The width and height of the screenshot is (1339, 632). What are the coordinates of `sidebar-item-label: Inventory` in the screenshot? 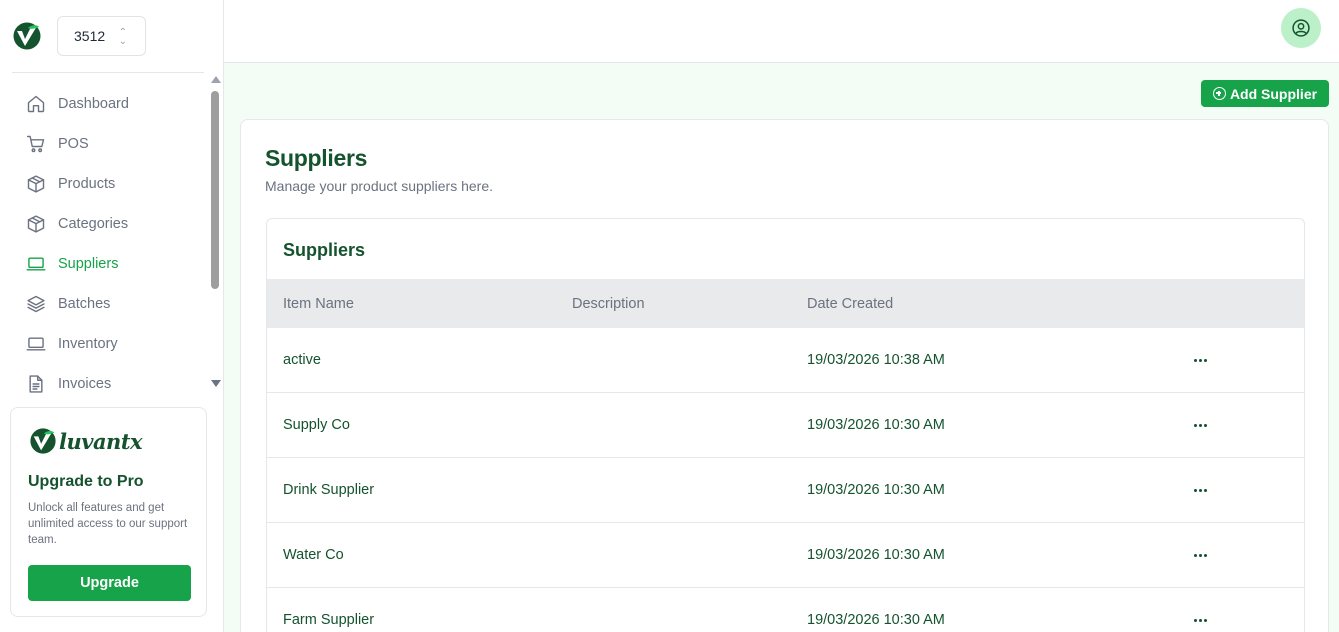 It's located at (88, 344).